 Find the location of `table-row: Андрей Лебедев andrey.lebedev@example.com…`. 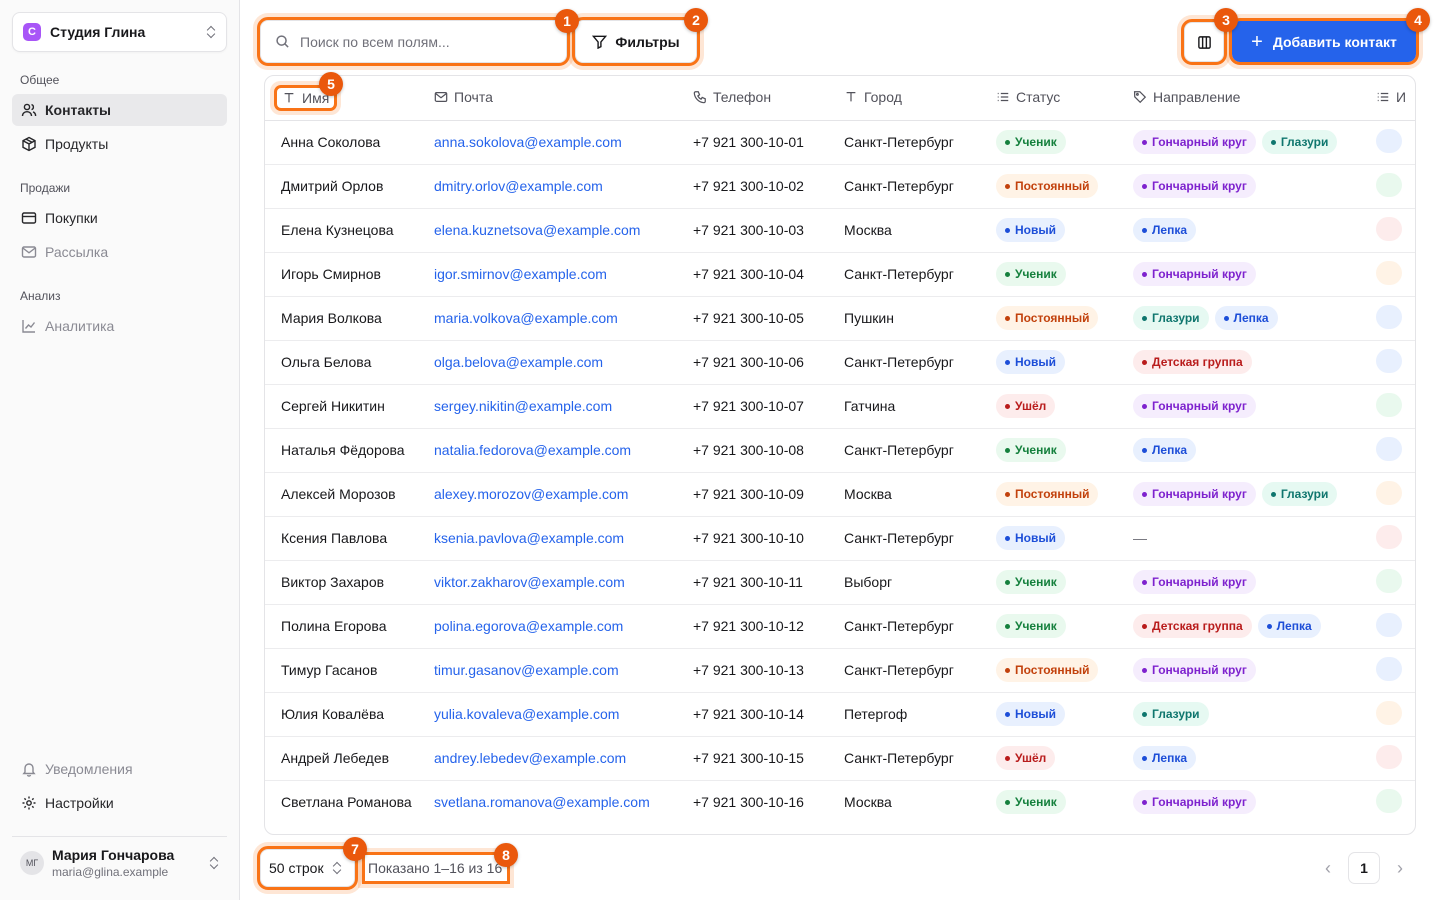

table-row: Андрей Лебедев andrey.lebedev@example.com… is located at coordinates (840, 758).